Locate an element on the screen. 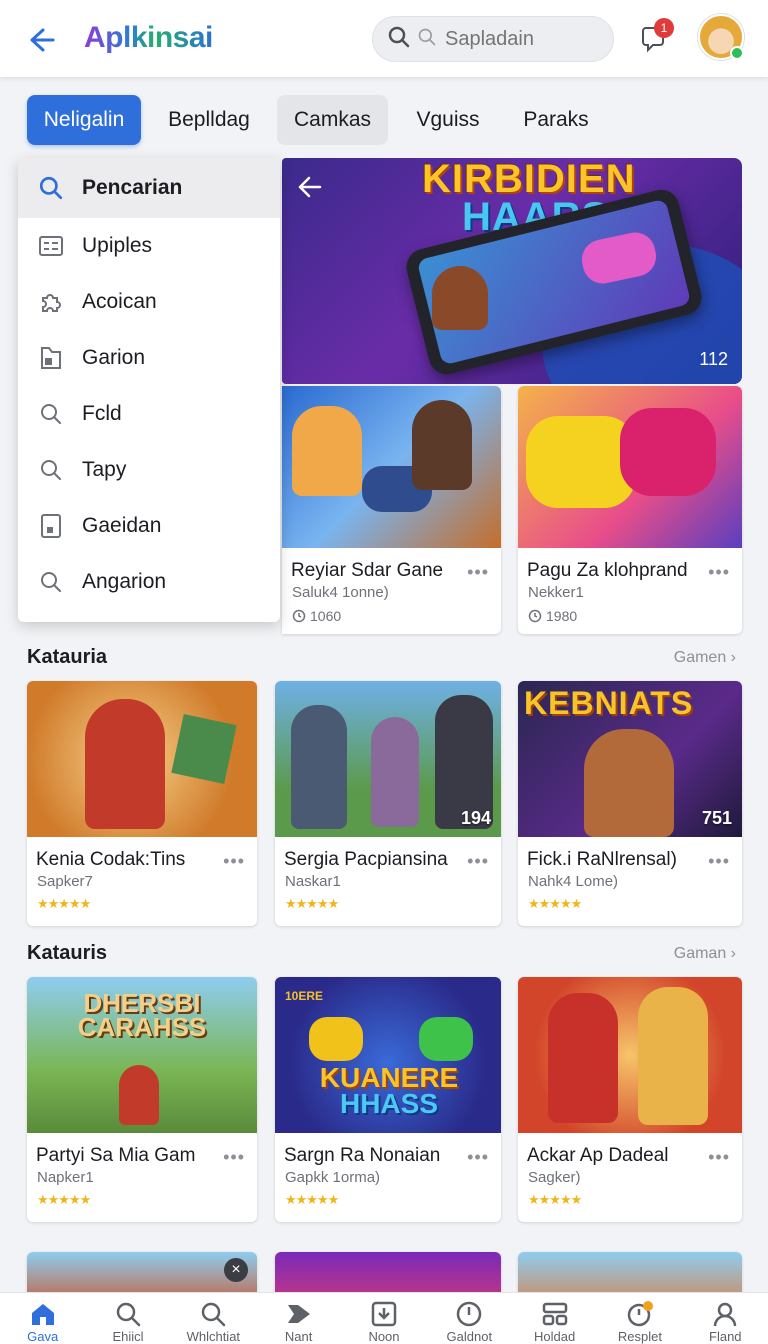 The image size is (768, 1344). game-thumbnail: KEBNIATS 751 is located at coordinates (630, 759).